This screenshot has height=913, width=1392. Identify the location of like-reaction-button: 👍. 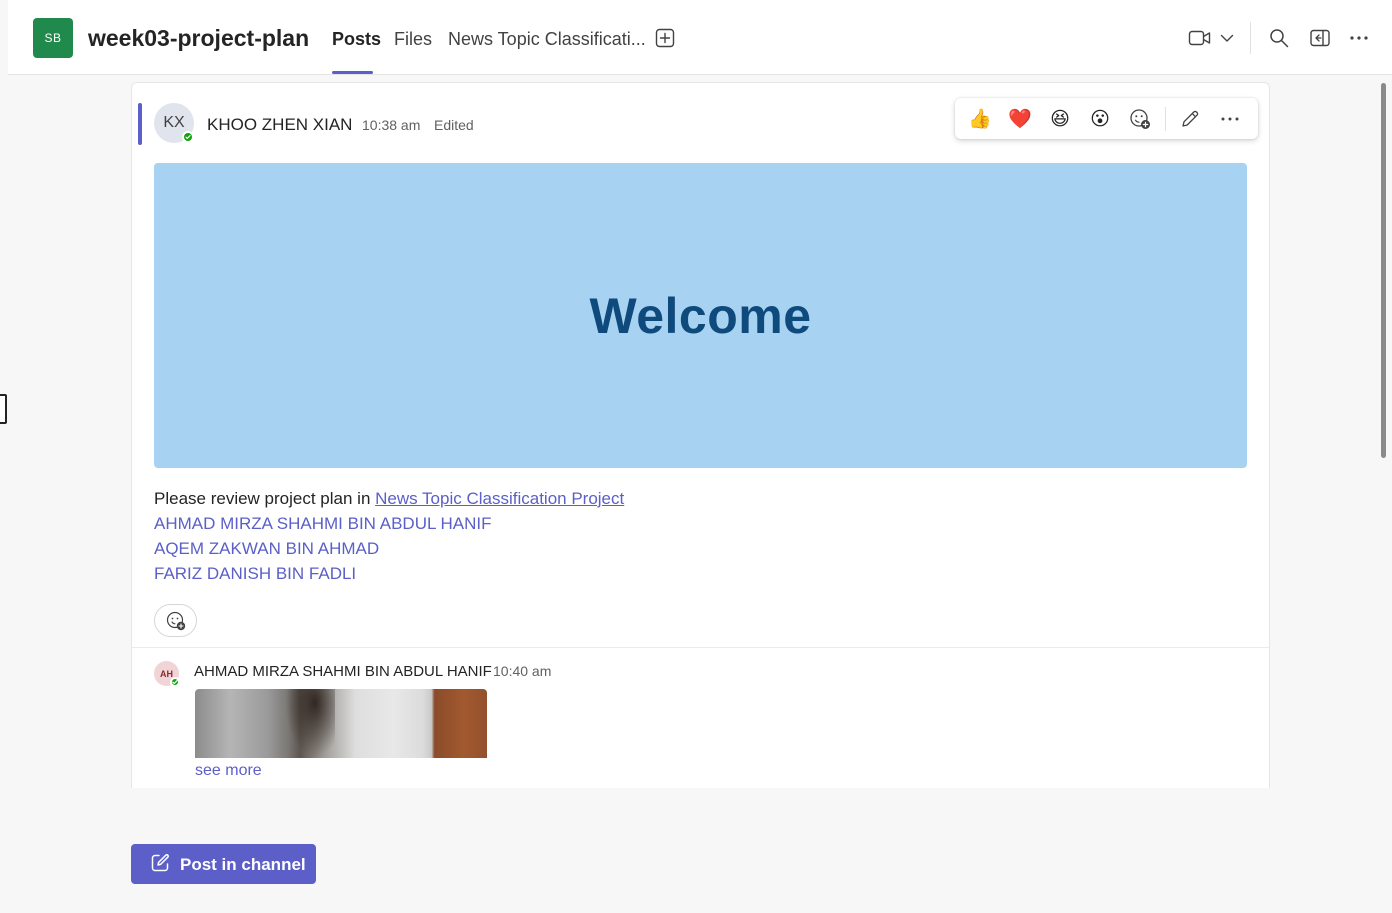
(980, 119).